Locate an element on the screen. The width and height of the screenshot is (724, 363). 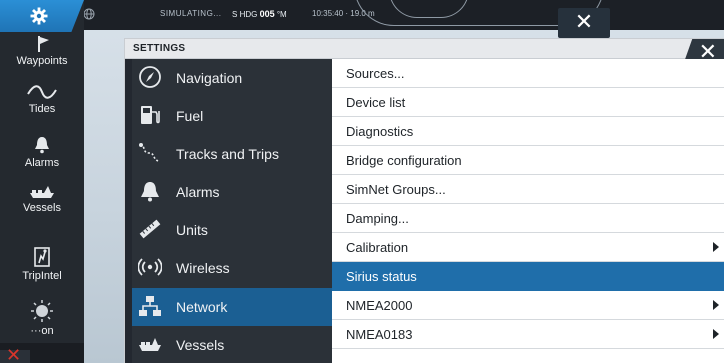
sidebar-item-waypoints: Waypoints is located at coordinates (42, 51).